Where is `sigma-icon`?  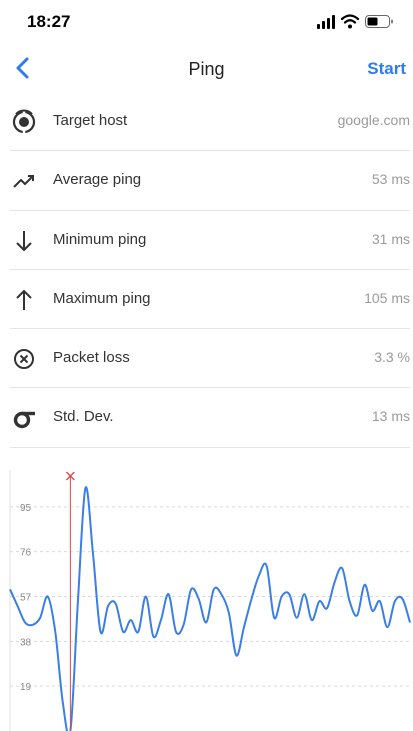
sigma-icon is located at coordinates (24, 420).